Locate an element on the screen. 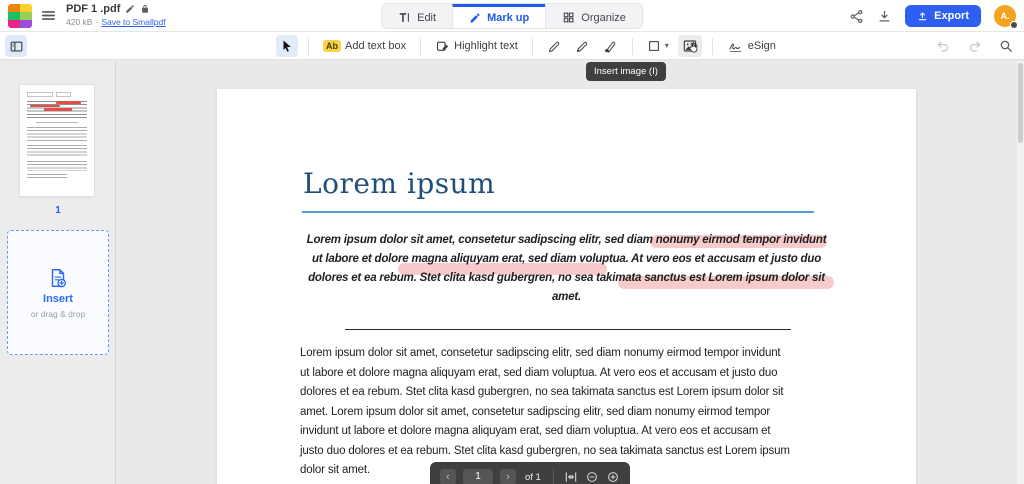  export-button: Export is located at coordinates (943, 16).